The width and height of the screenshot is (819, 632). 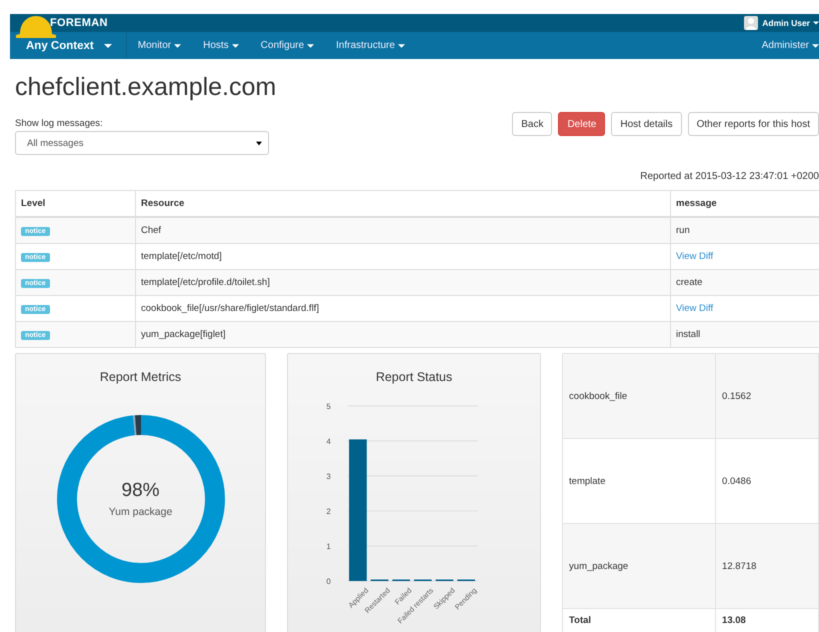 I want to click on action-button: Other reports for this host, so click(x=753, y=124).